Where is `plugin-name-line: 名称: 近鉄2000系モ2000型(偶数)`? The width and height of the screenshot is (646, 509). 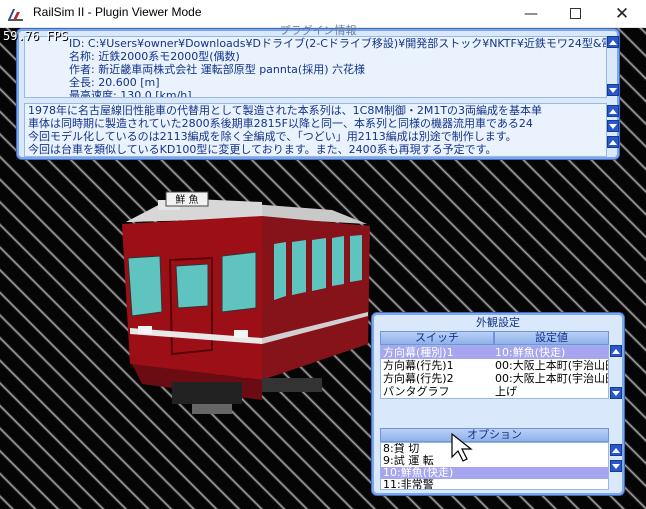 plugin-name-line: 名称: 近鉄2000系モ2000型(偶数) is located at coordinates (154, 56).